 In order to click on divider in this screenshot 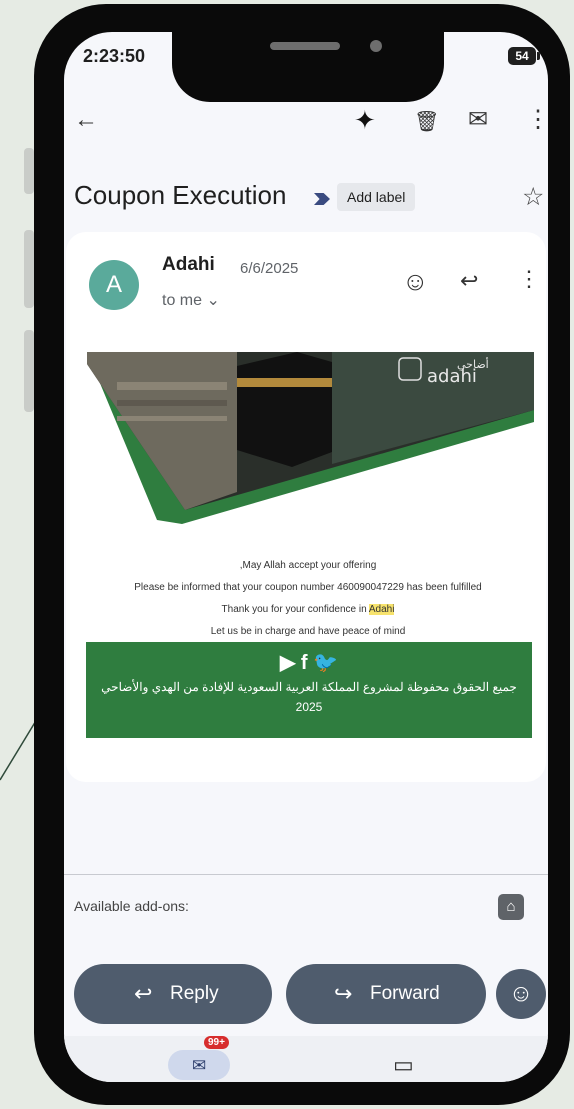, I will do `click(306, 874)`.